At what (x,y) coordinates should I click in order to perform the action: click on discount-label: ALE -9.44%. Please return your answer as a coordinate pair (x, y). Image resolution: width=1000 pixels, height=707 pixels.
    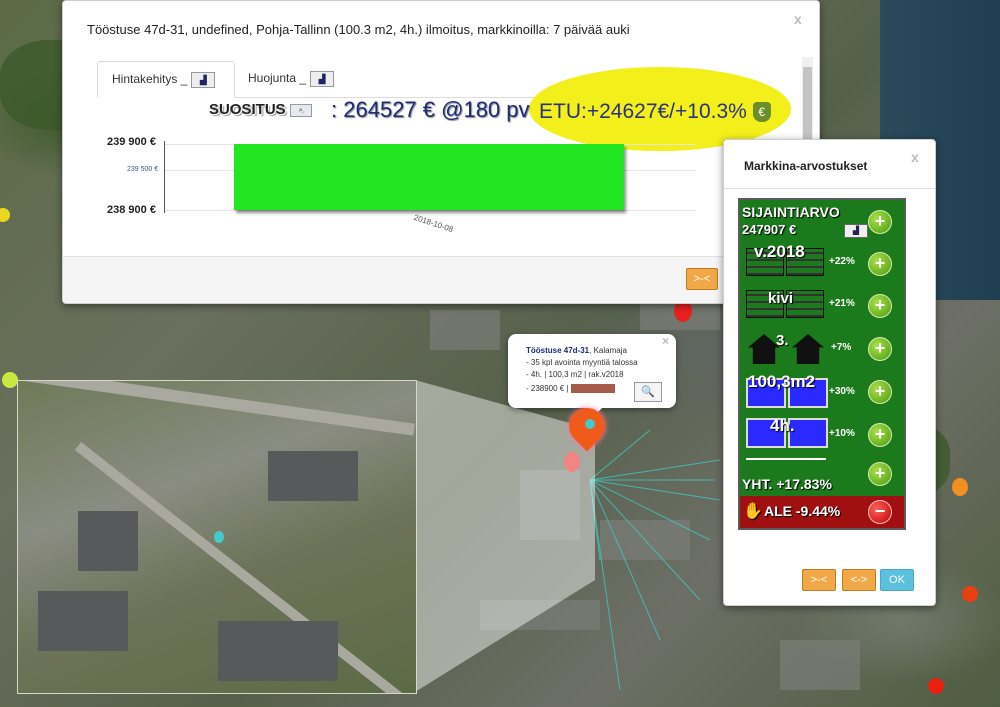
    Looking at the image, I should click on (802, 511).